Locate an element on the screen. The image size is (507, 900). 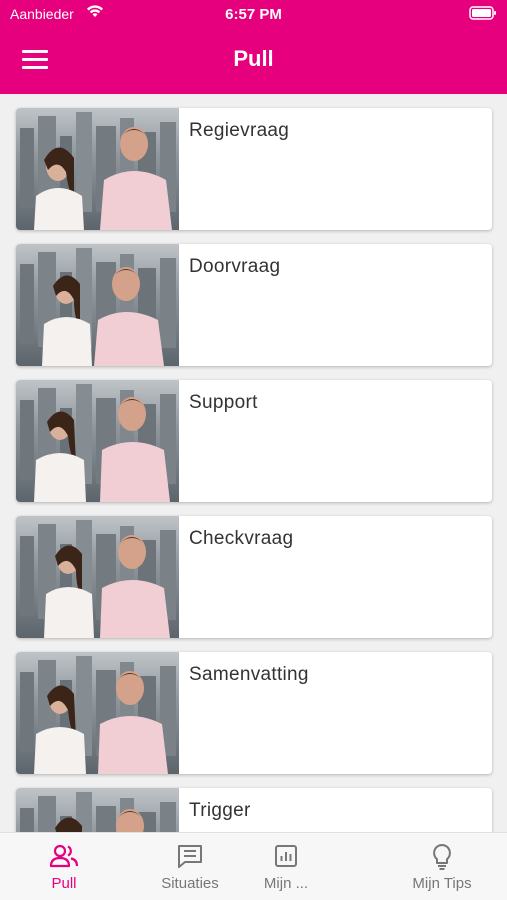
list-item: Support is located at coordinates (254, 441).